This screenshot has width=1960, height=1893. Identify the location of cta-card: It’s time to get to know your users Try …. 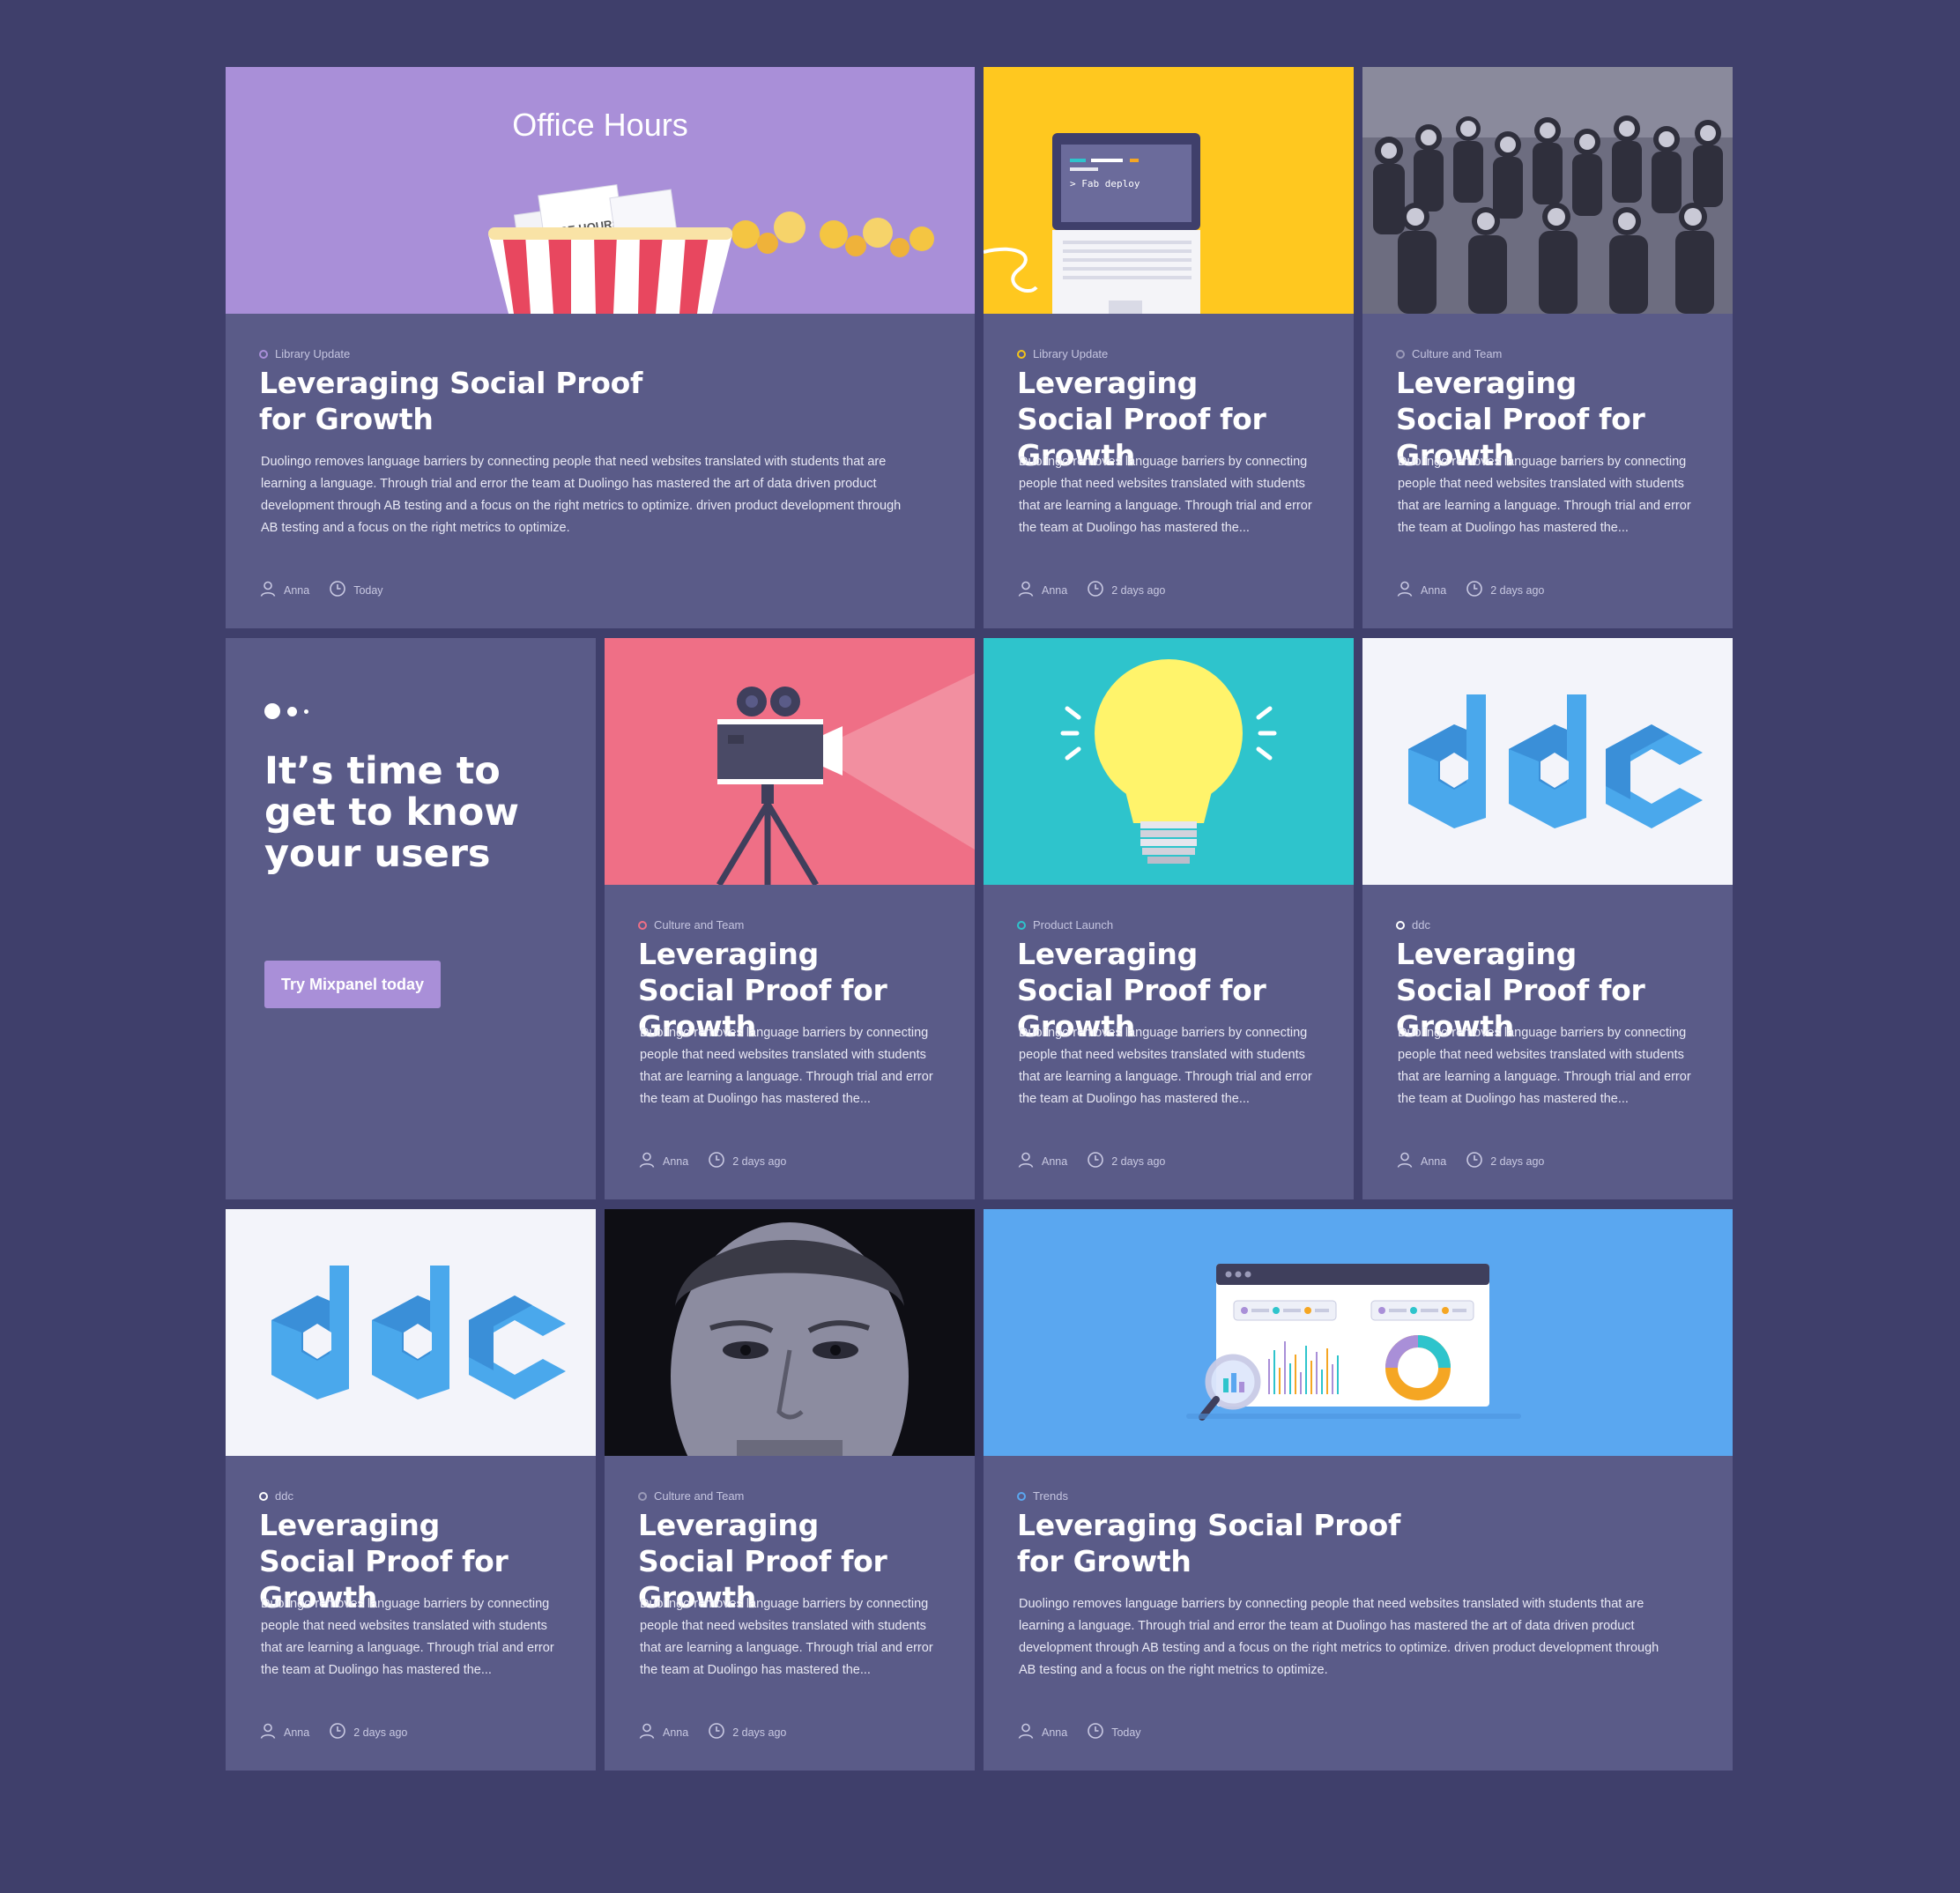
(411, 918).